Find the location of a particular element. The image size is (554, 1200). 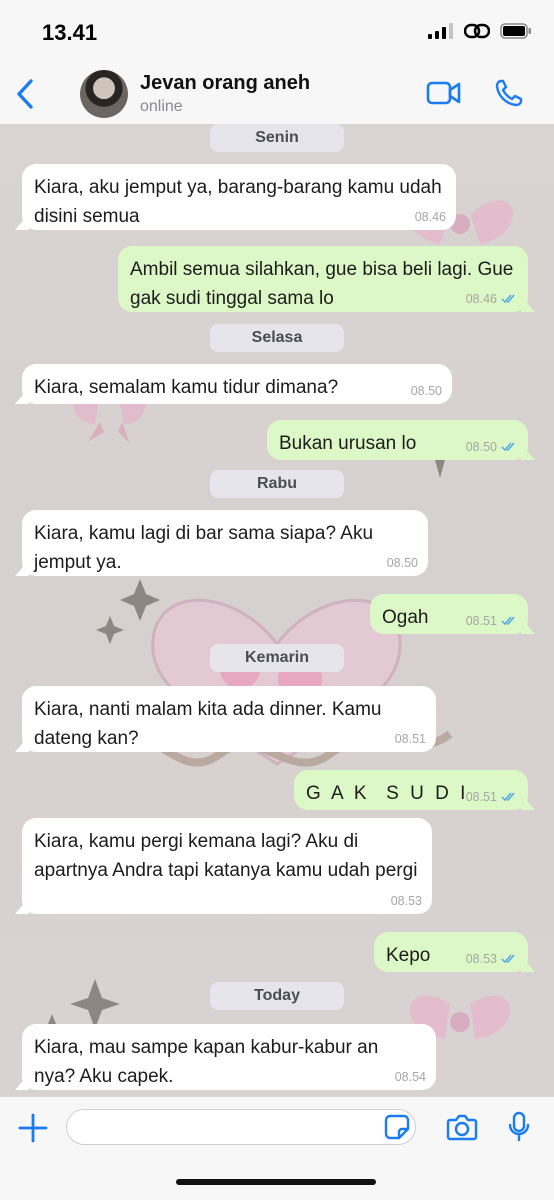

outgoing-message: Ogah 08.51 is located at coordinates (449, 614).